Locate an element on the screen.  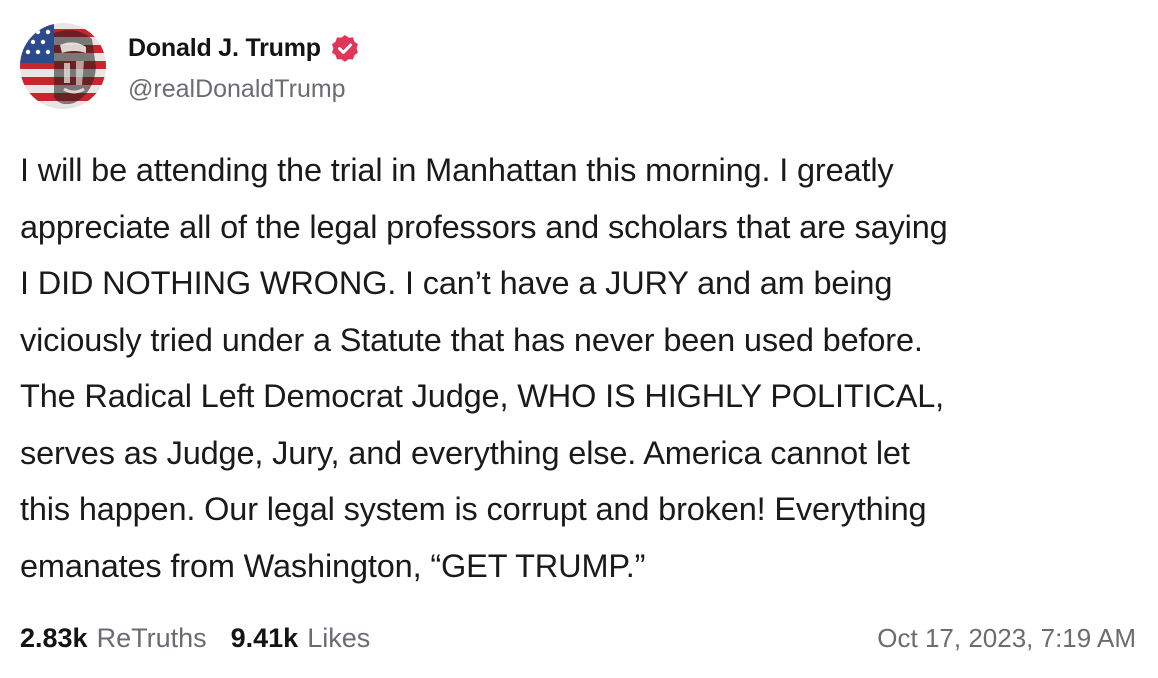
avatar is located at coordinates (63, 66).